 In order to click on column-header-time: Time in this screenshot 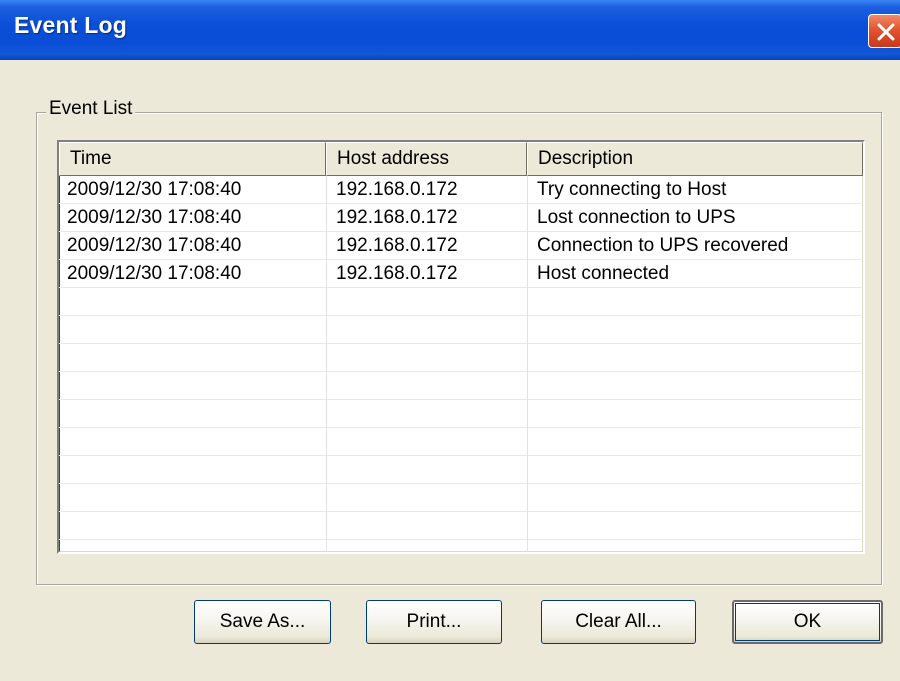, I will do `click(192, 159)`.